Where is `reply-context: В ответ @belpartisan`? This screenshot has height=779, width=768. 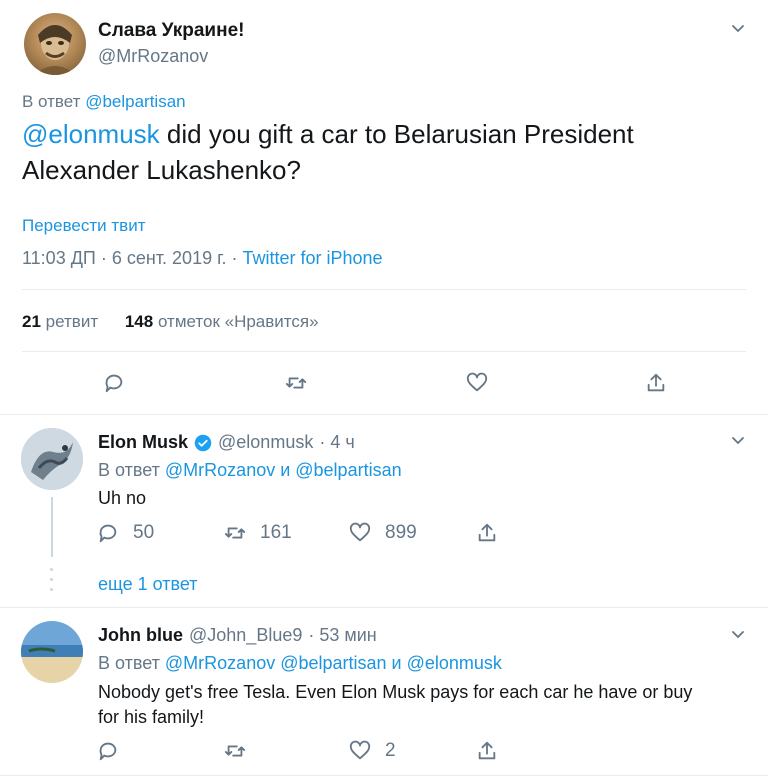
reply-context: В ответ @belpartisan is located at coordinates (104, 102).